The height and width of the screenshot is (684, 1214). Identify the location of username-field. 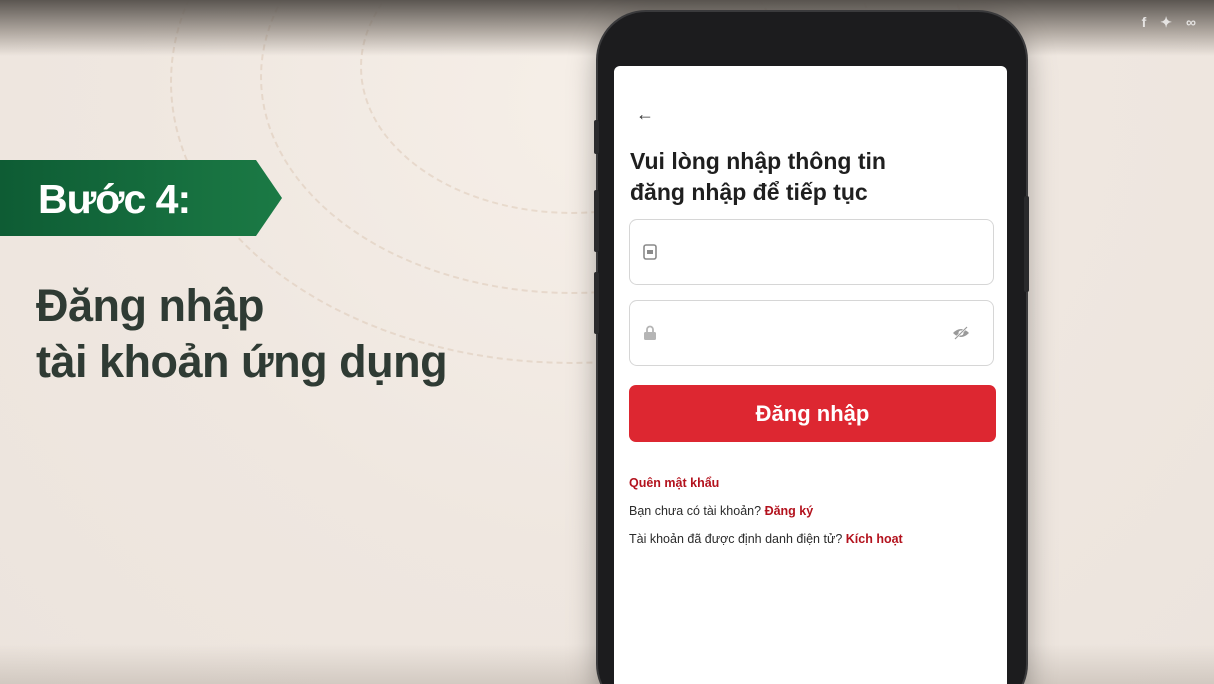
(811, 252).